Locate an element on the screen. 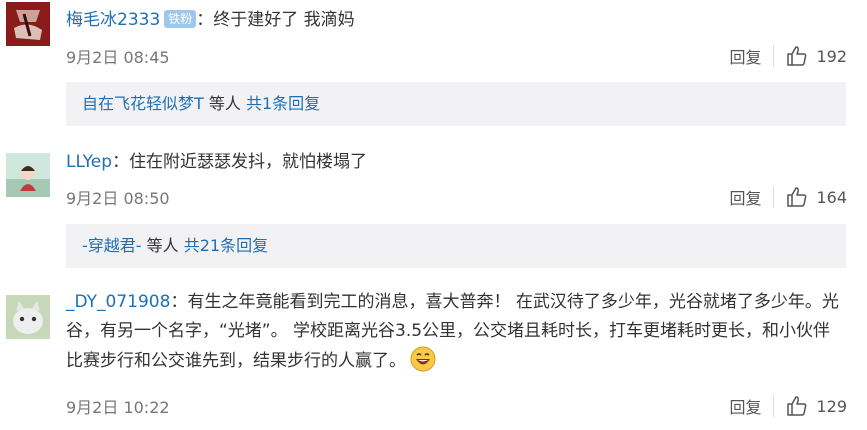 The image size is (867, 430). comment-actions: 回复 192 is located at coordinates (788, 56).